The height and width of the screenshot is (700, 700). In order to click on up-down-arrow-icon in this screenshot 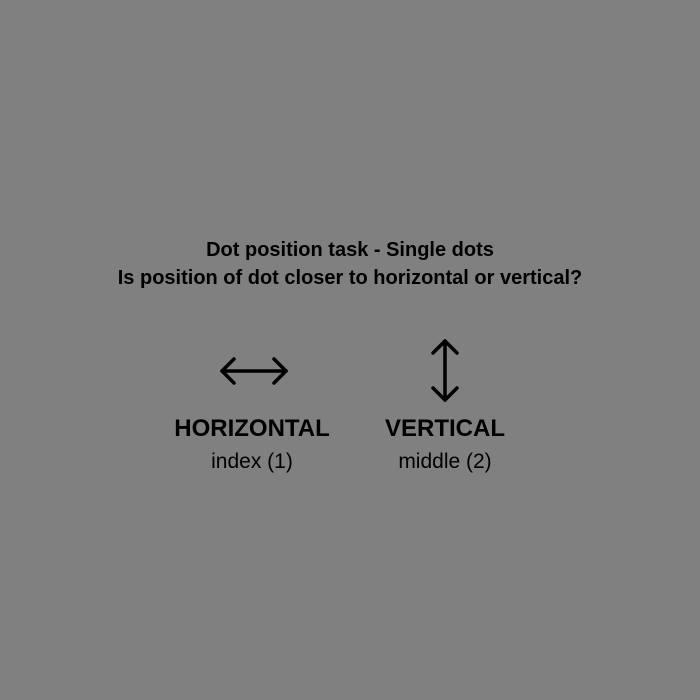, I will do `click(445, 370)`.